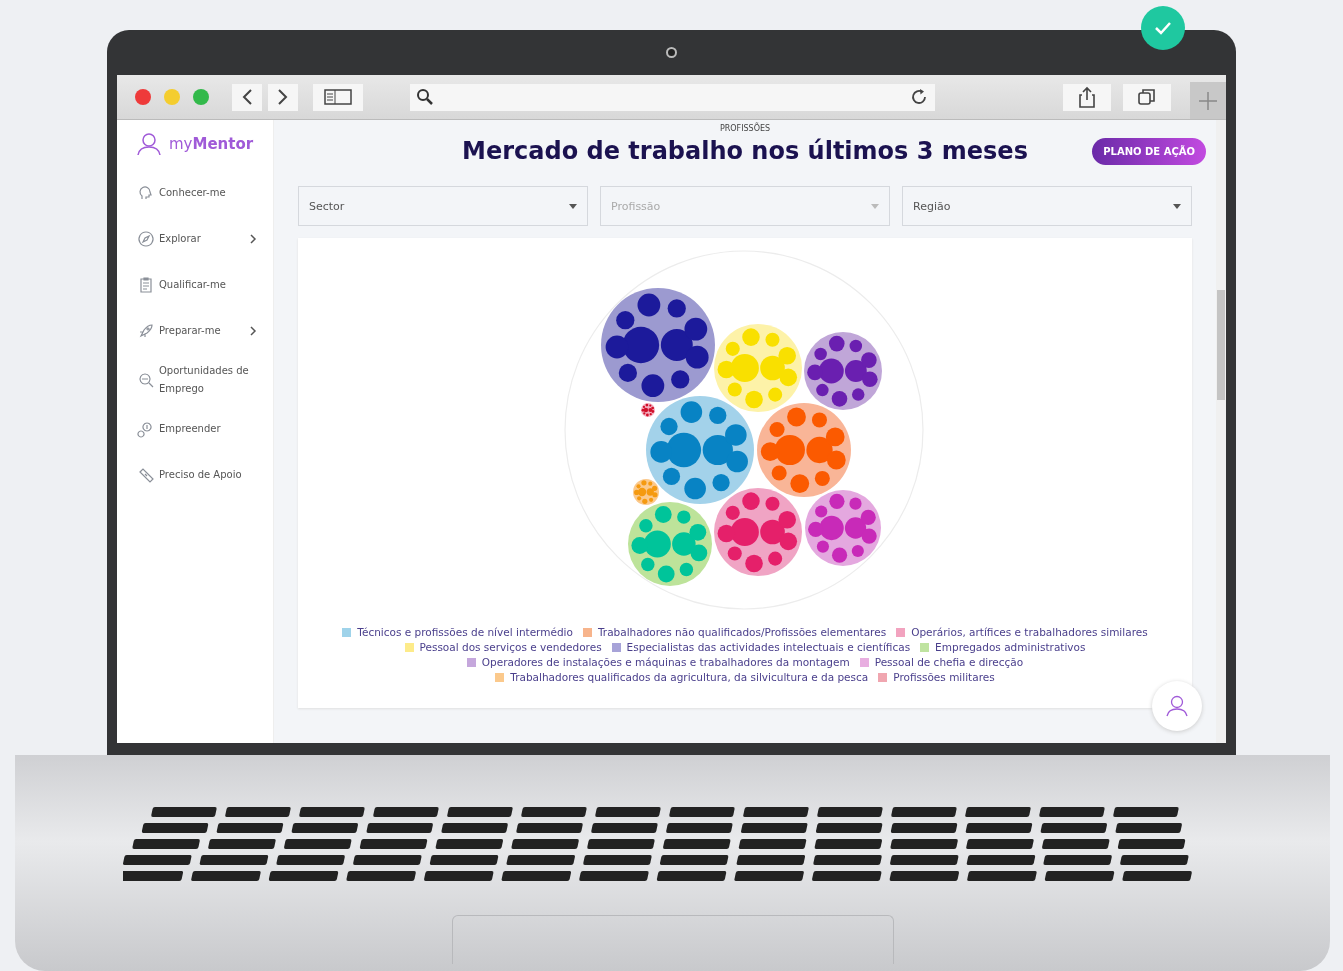 This screenshot has height=971, width=1343. Describe the element at coordinates (197, 475) in the screenshot. I see `sidebar-item: Preciso de Apoio` at that location.